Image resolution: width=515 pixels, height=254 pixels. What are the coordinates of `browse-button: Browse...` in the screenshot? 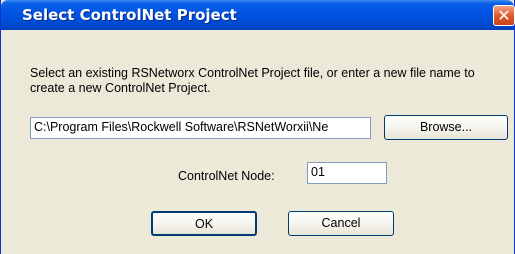 It's located at (446, 127).